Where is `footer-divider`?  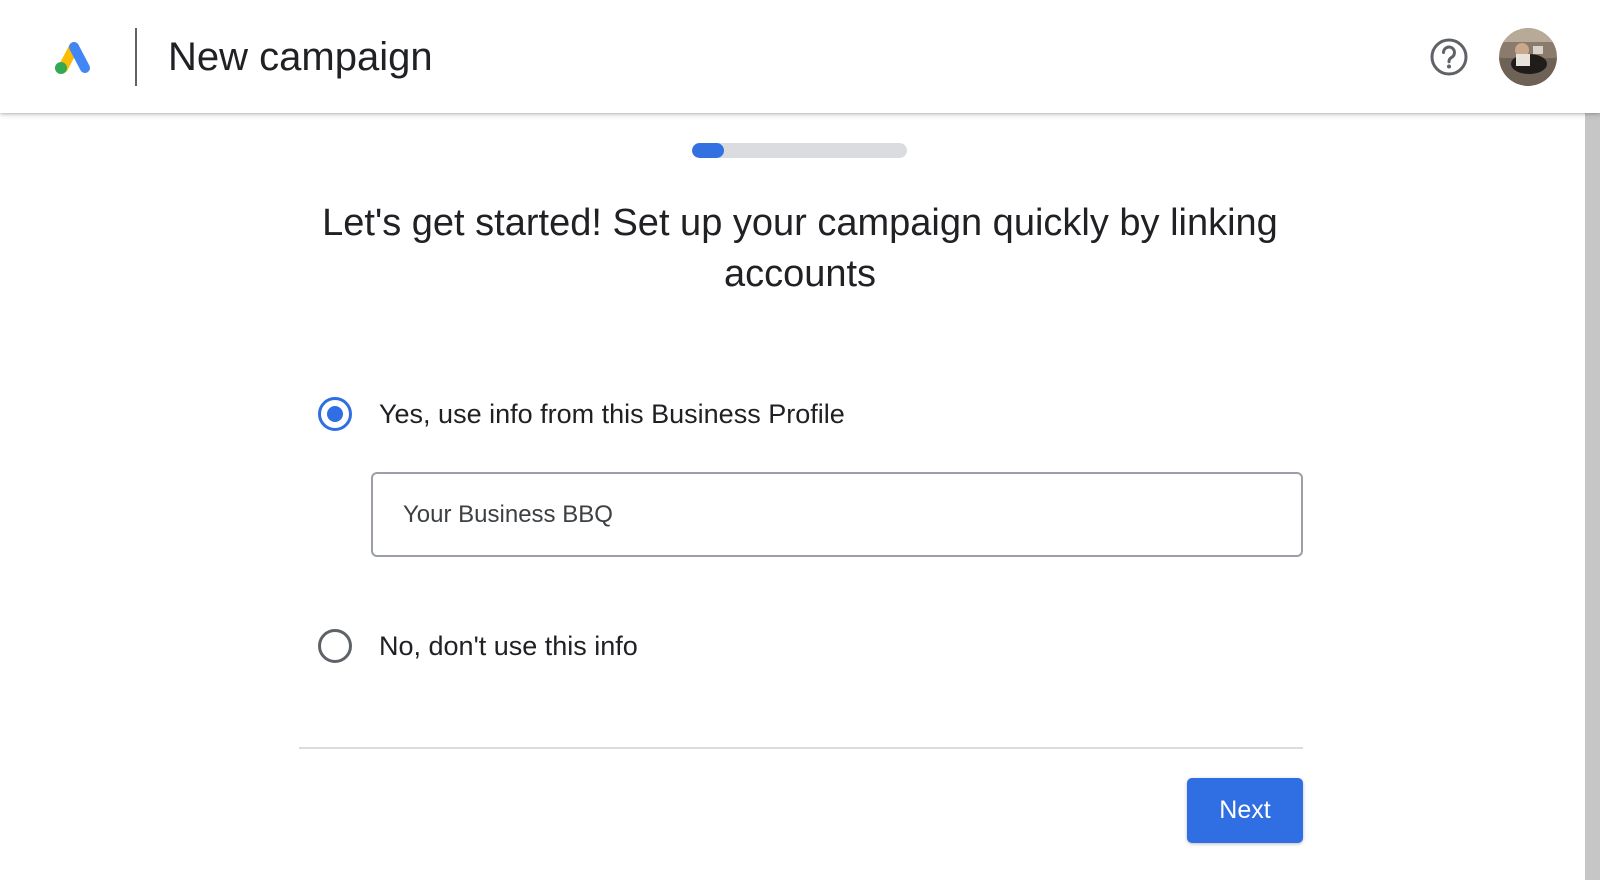
footer-divider is located at coordinates (801, 748).